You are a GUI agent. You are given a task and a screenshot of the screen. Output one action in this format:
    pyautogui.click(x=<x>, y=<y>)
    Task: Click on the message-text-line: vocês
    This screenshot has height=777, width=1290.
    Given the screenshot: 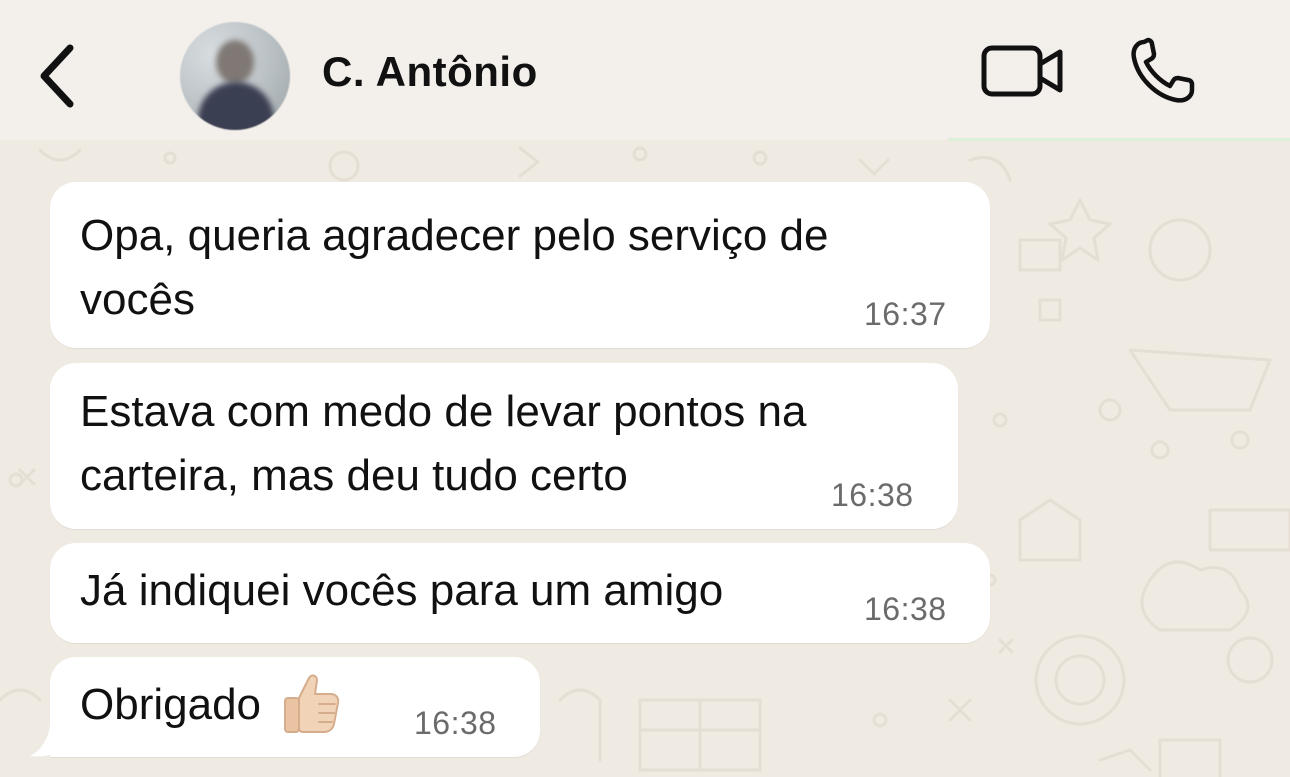 What is the action you would take?
    pyautogui.click(x=137, y=299)
    